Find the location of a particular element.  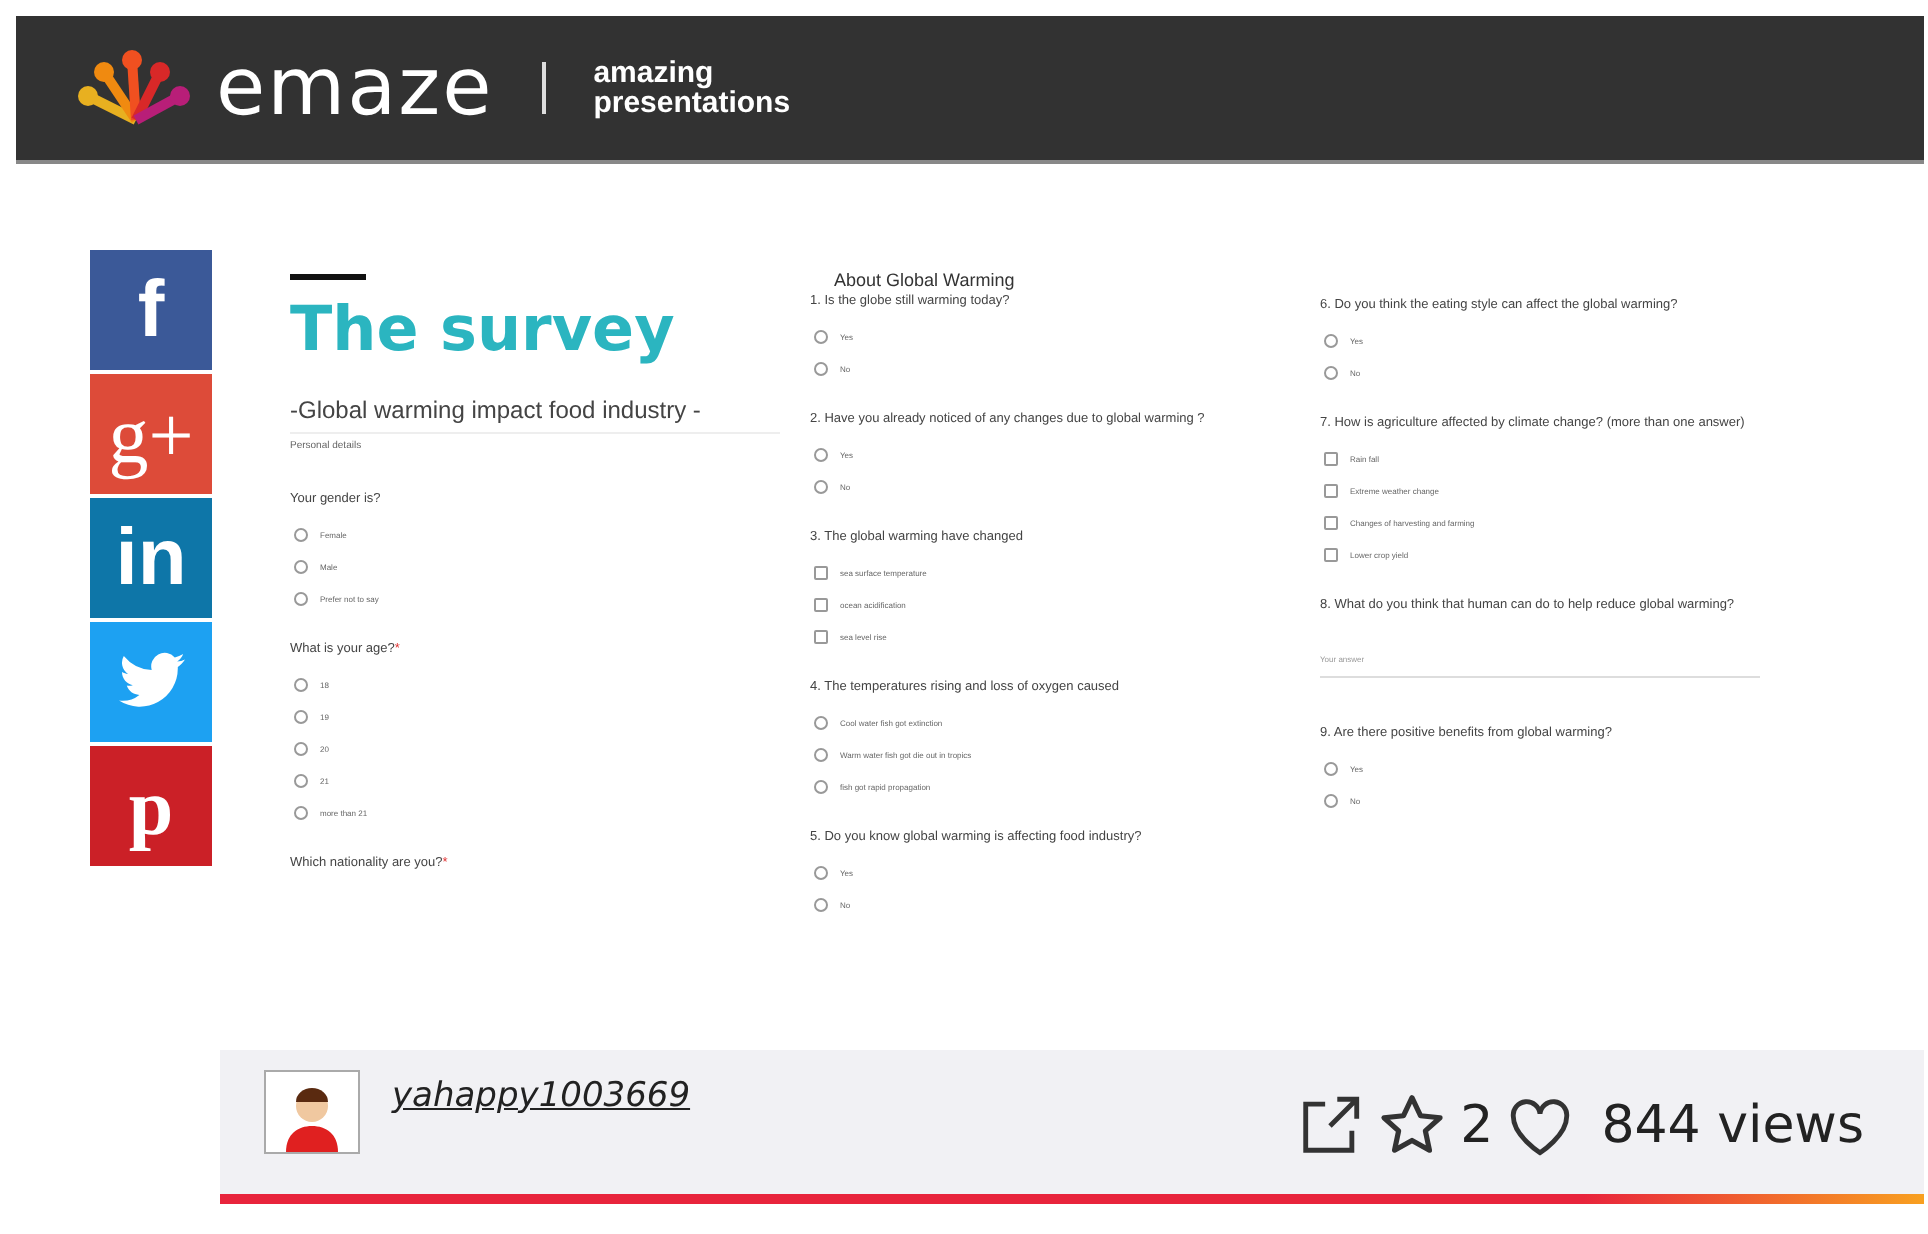

share-button: g+ is located at coordinates (151, 434).